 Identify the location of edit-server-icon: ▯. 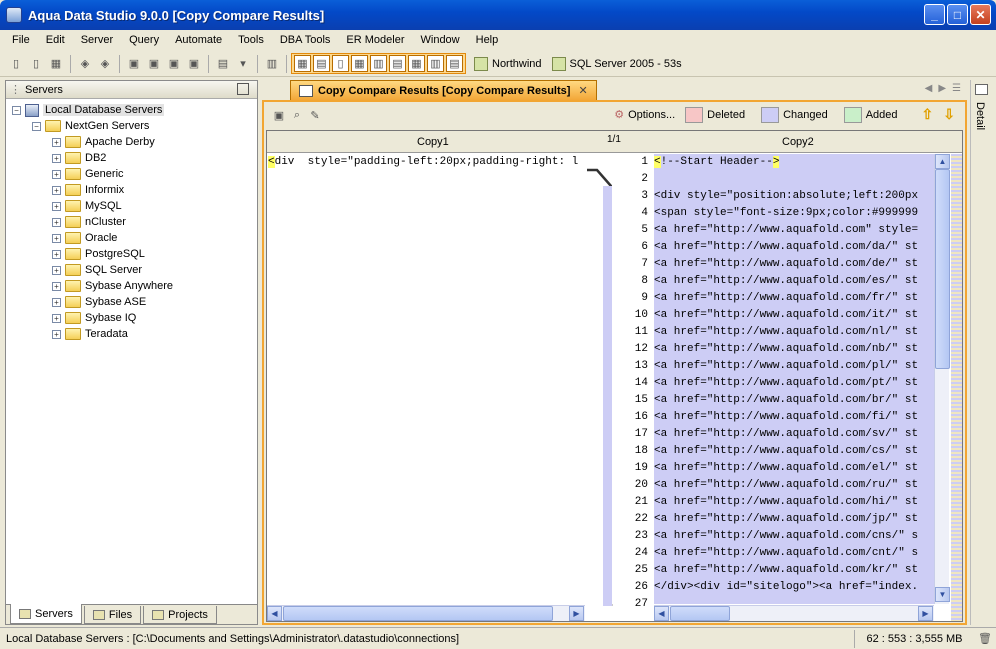
(36, 64).